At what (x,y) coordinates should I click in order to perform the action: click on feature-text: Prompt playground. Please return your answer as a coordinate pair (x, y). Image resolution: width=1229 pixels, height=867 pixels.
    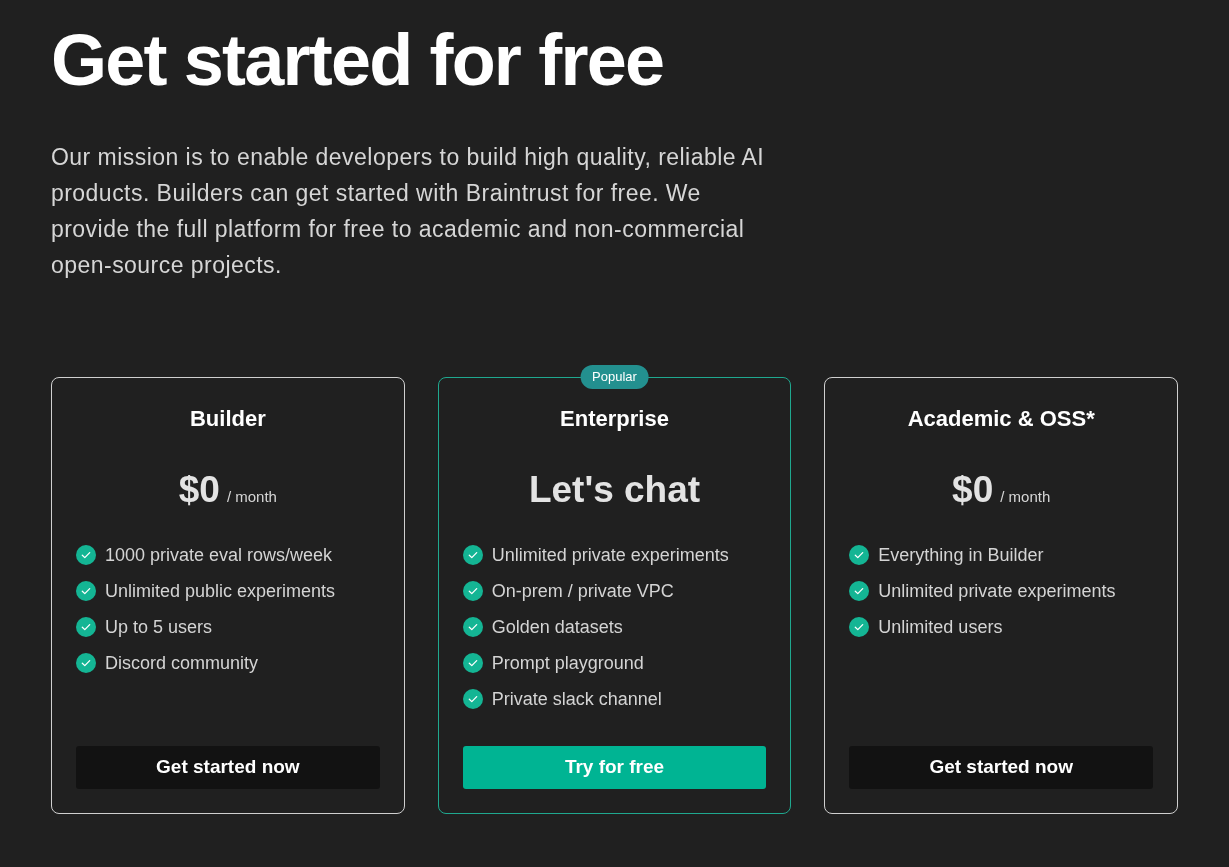
    Looking at the image, I should click on (567, 663).